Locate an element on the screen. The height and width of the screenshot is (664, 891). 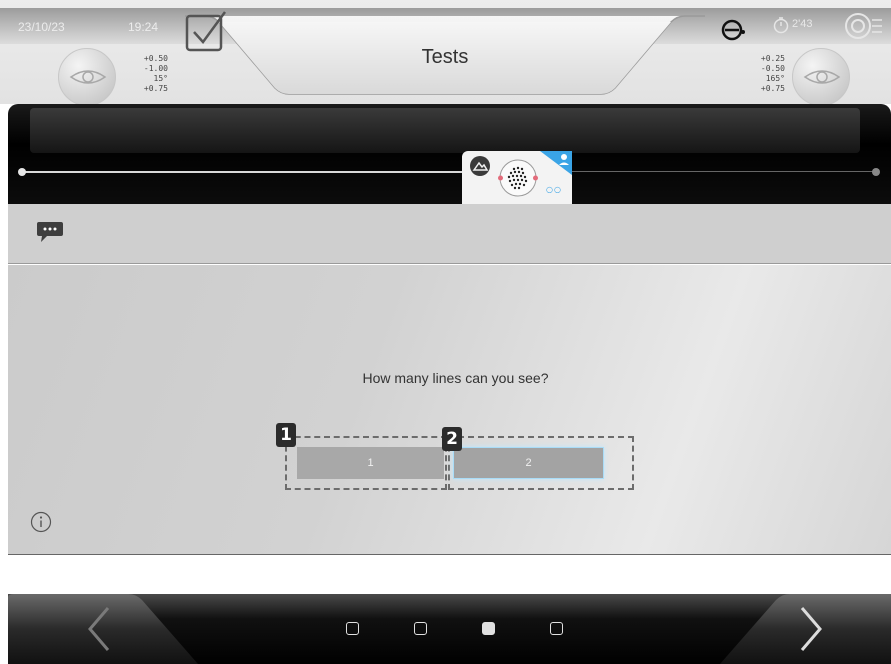
progress-track-background is located at coordinates (445, 130).